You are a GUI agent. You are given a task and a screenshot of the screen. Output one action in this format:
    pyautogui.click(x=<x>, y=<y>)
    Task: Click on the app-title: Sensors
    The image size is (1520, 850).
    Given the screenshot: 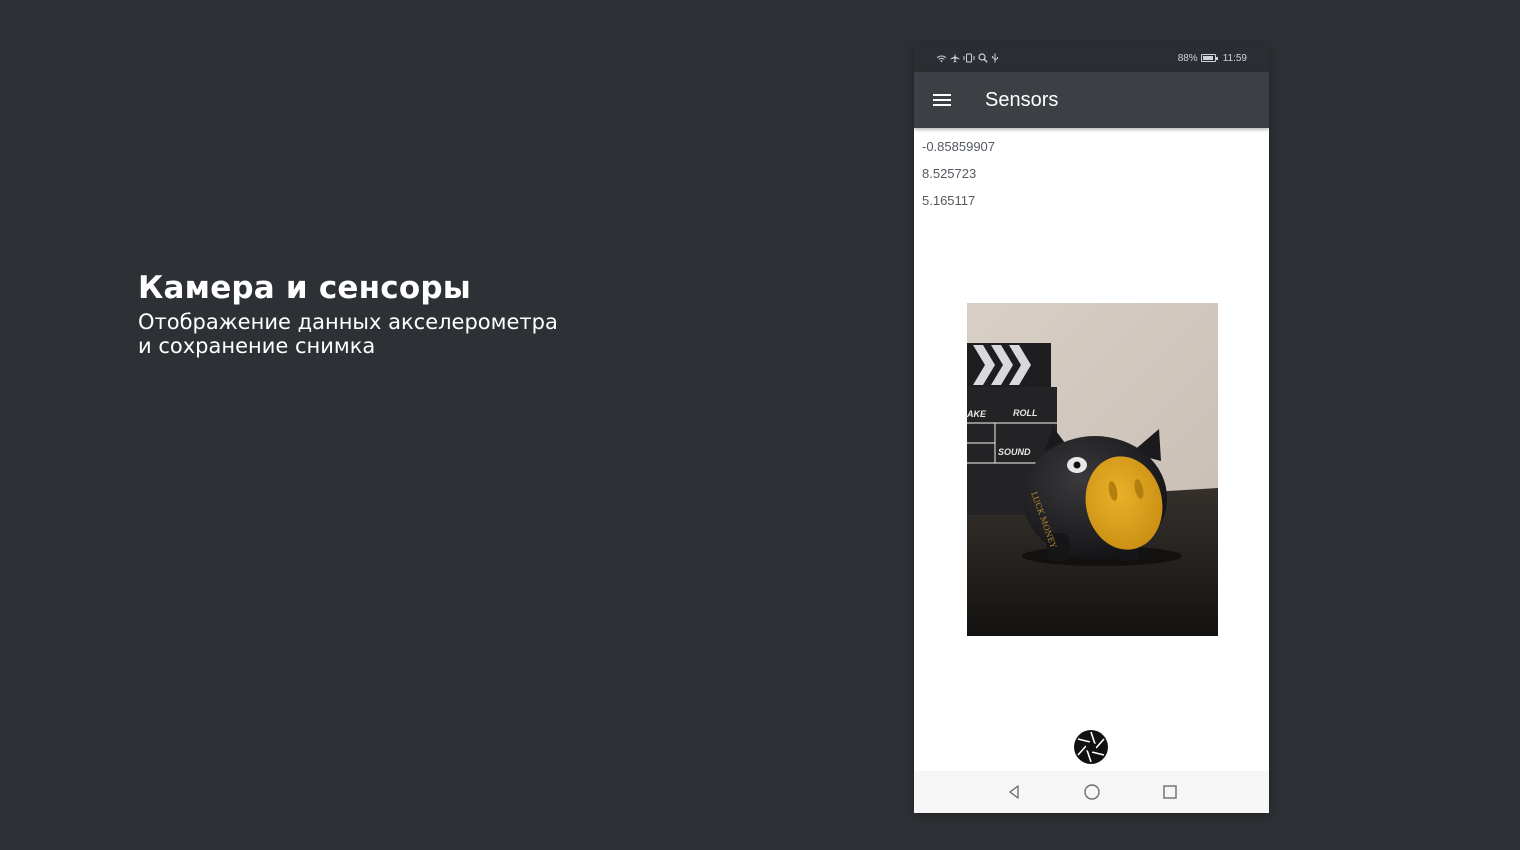 What is the action you would take?
    pyautogui.click(x=1022, y=99)
    